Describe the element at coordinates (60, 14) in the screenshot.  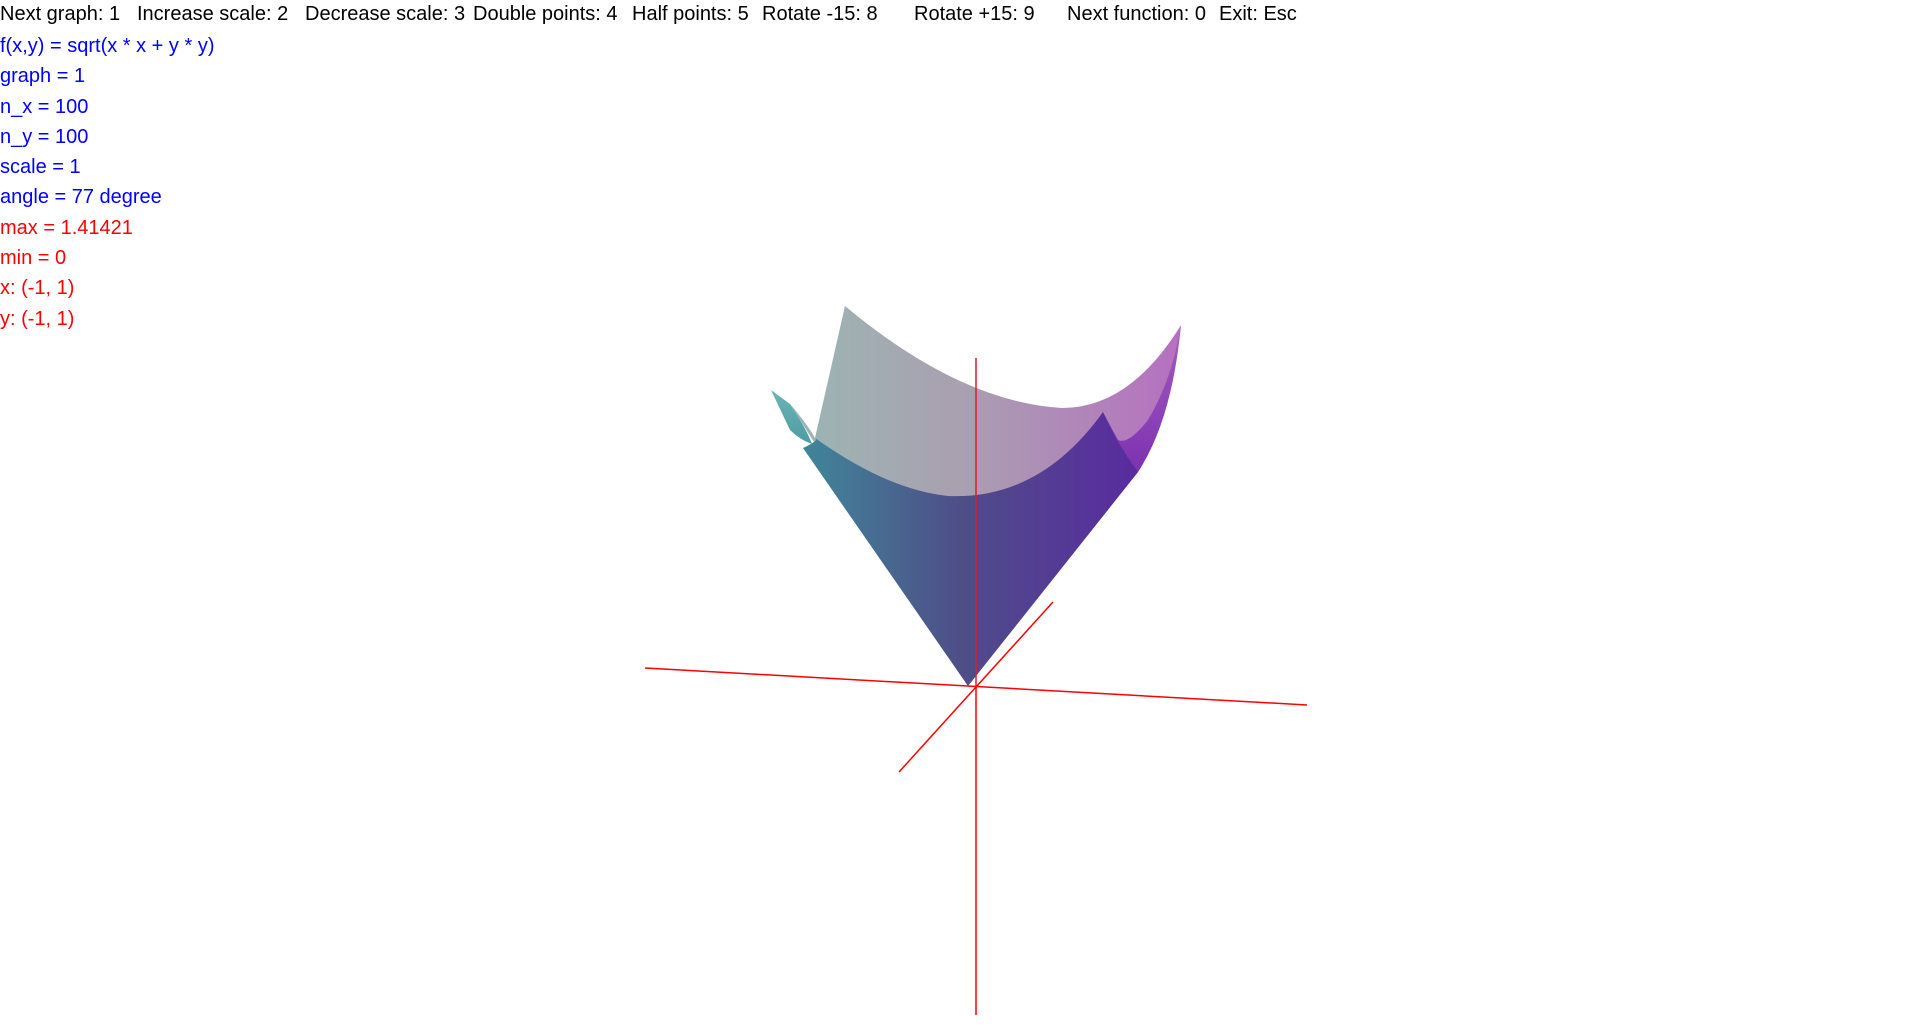
I see `help-next-graph: Next graph: 1` at that location.